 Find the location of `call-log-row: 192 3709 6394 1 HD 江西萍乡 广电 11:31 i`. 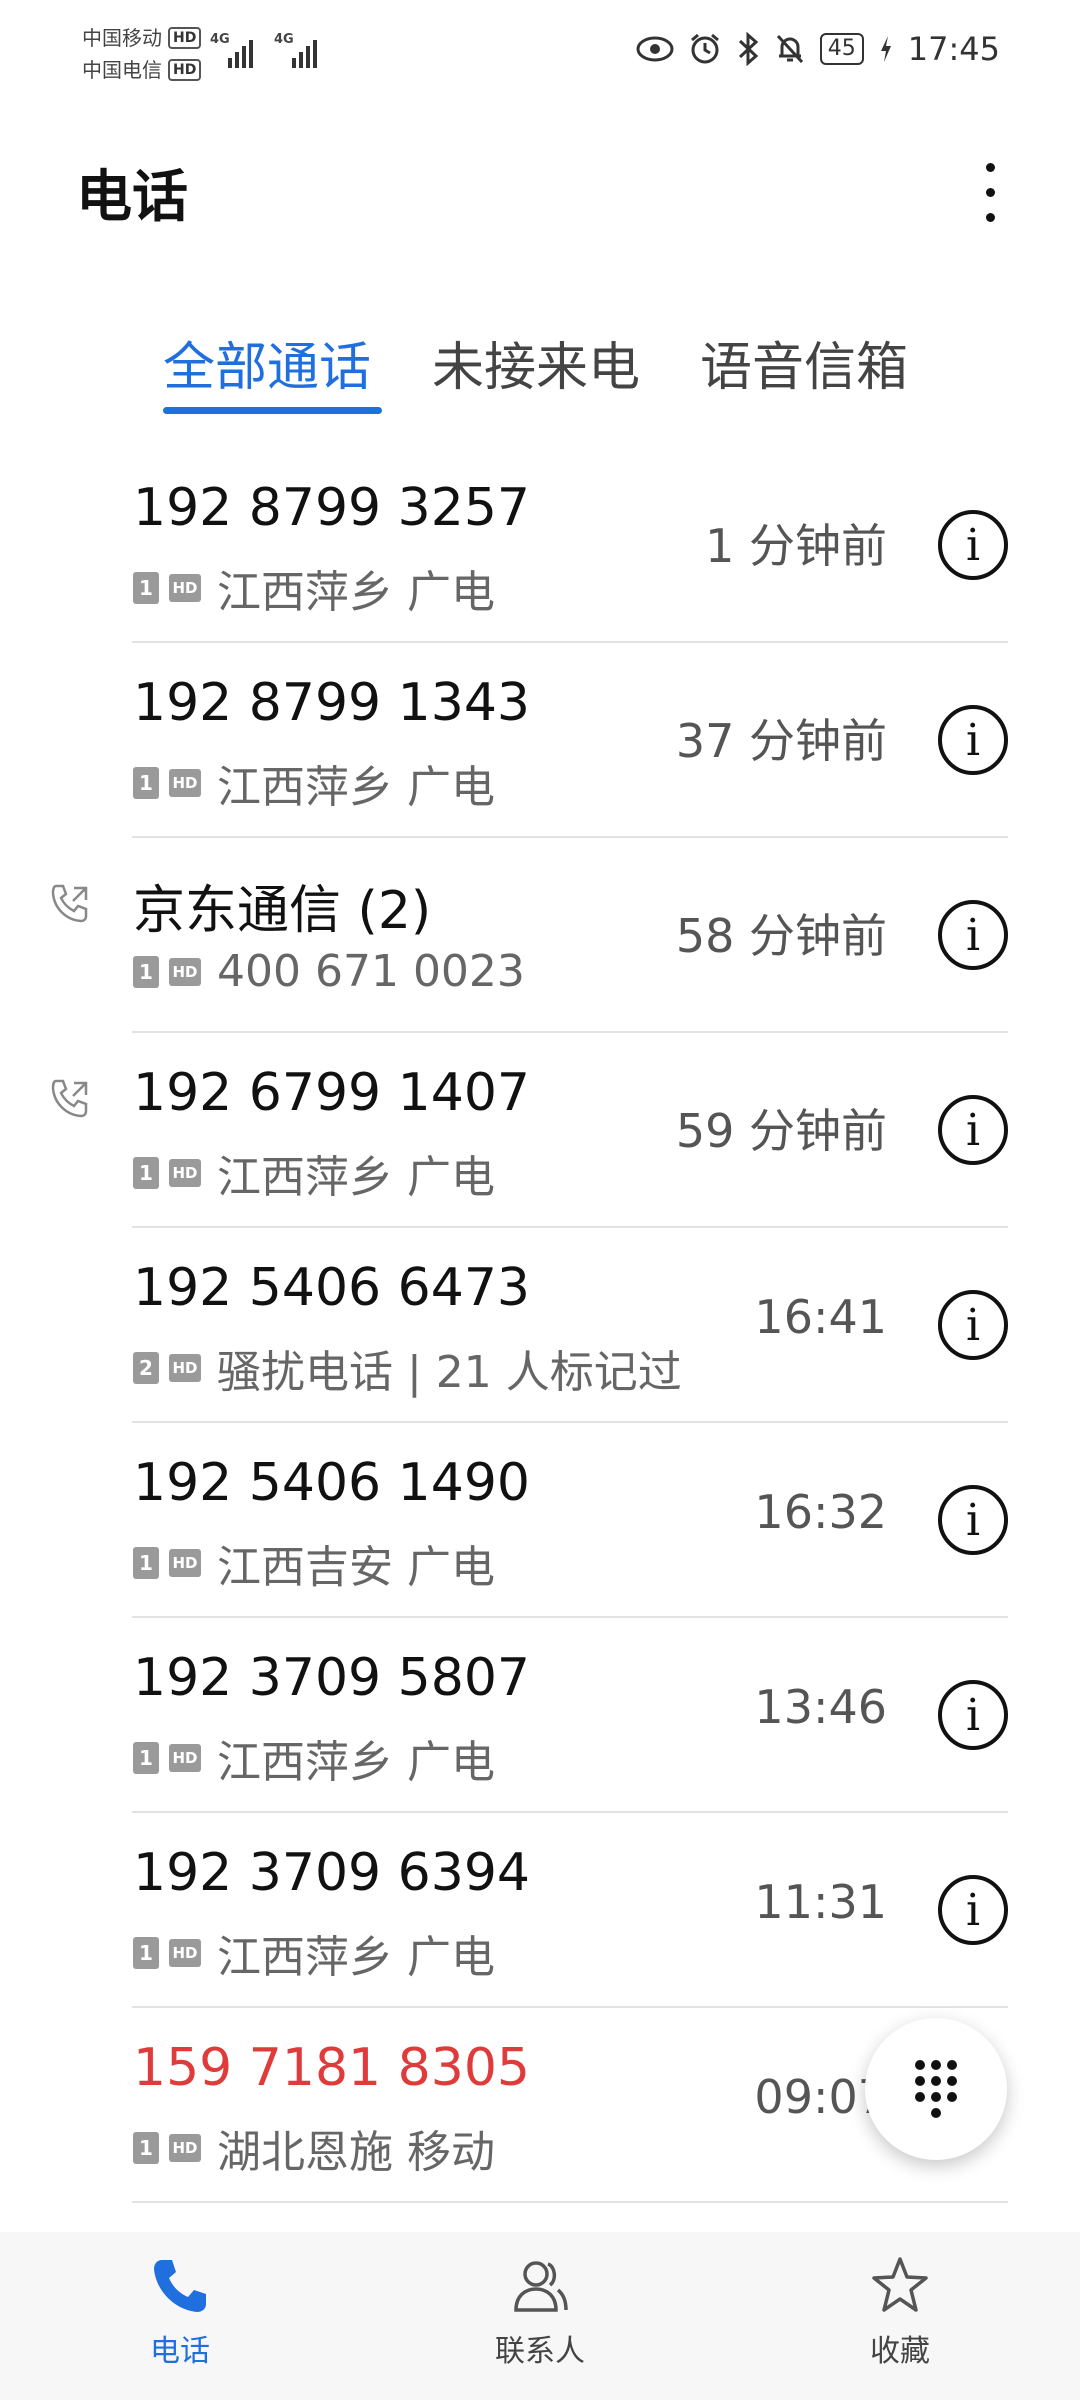

call-log-row: 192 3709 6394 1 HD 江西萍乡 广电 11:31 i is located at coordinates (540, 1910).